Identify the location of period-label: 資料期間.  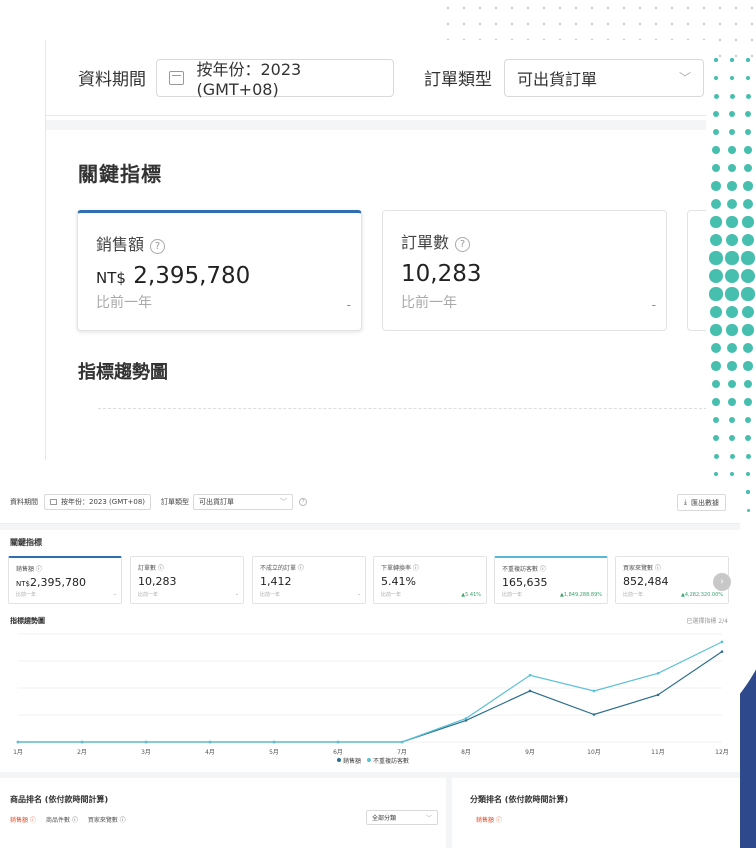
(24, 501).